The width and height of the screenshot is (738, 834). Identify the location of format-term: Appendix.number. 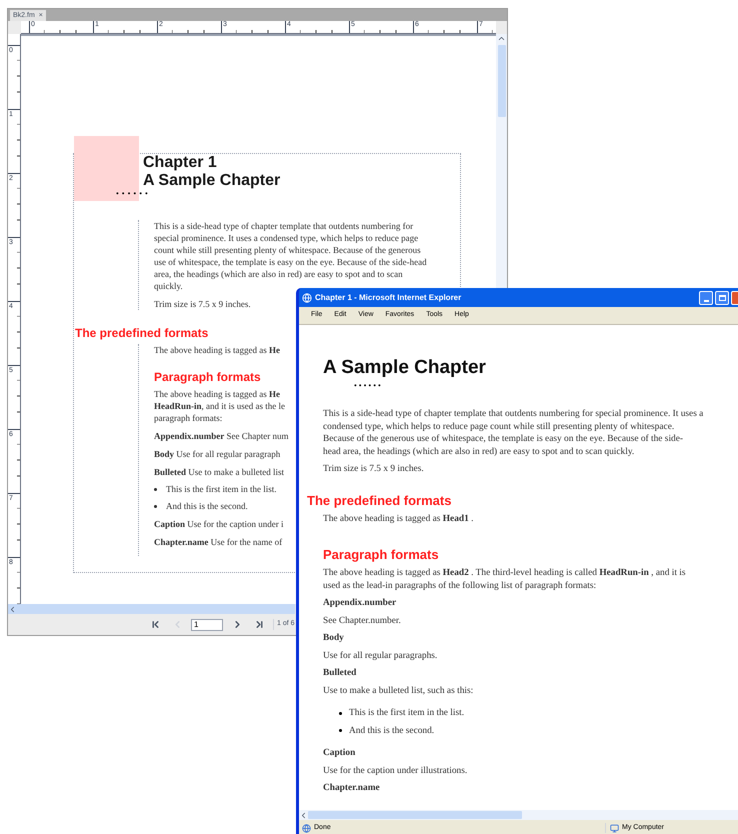
(359, 603).